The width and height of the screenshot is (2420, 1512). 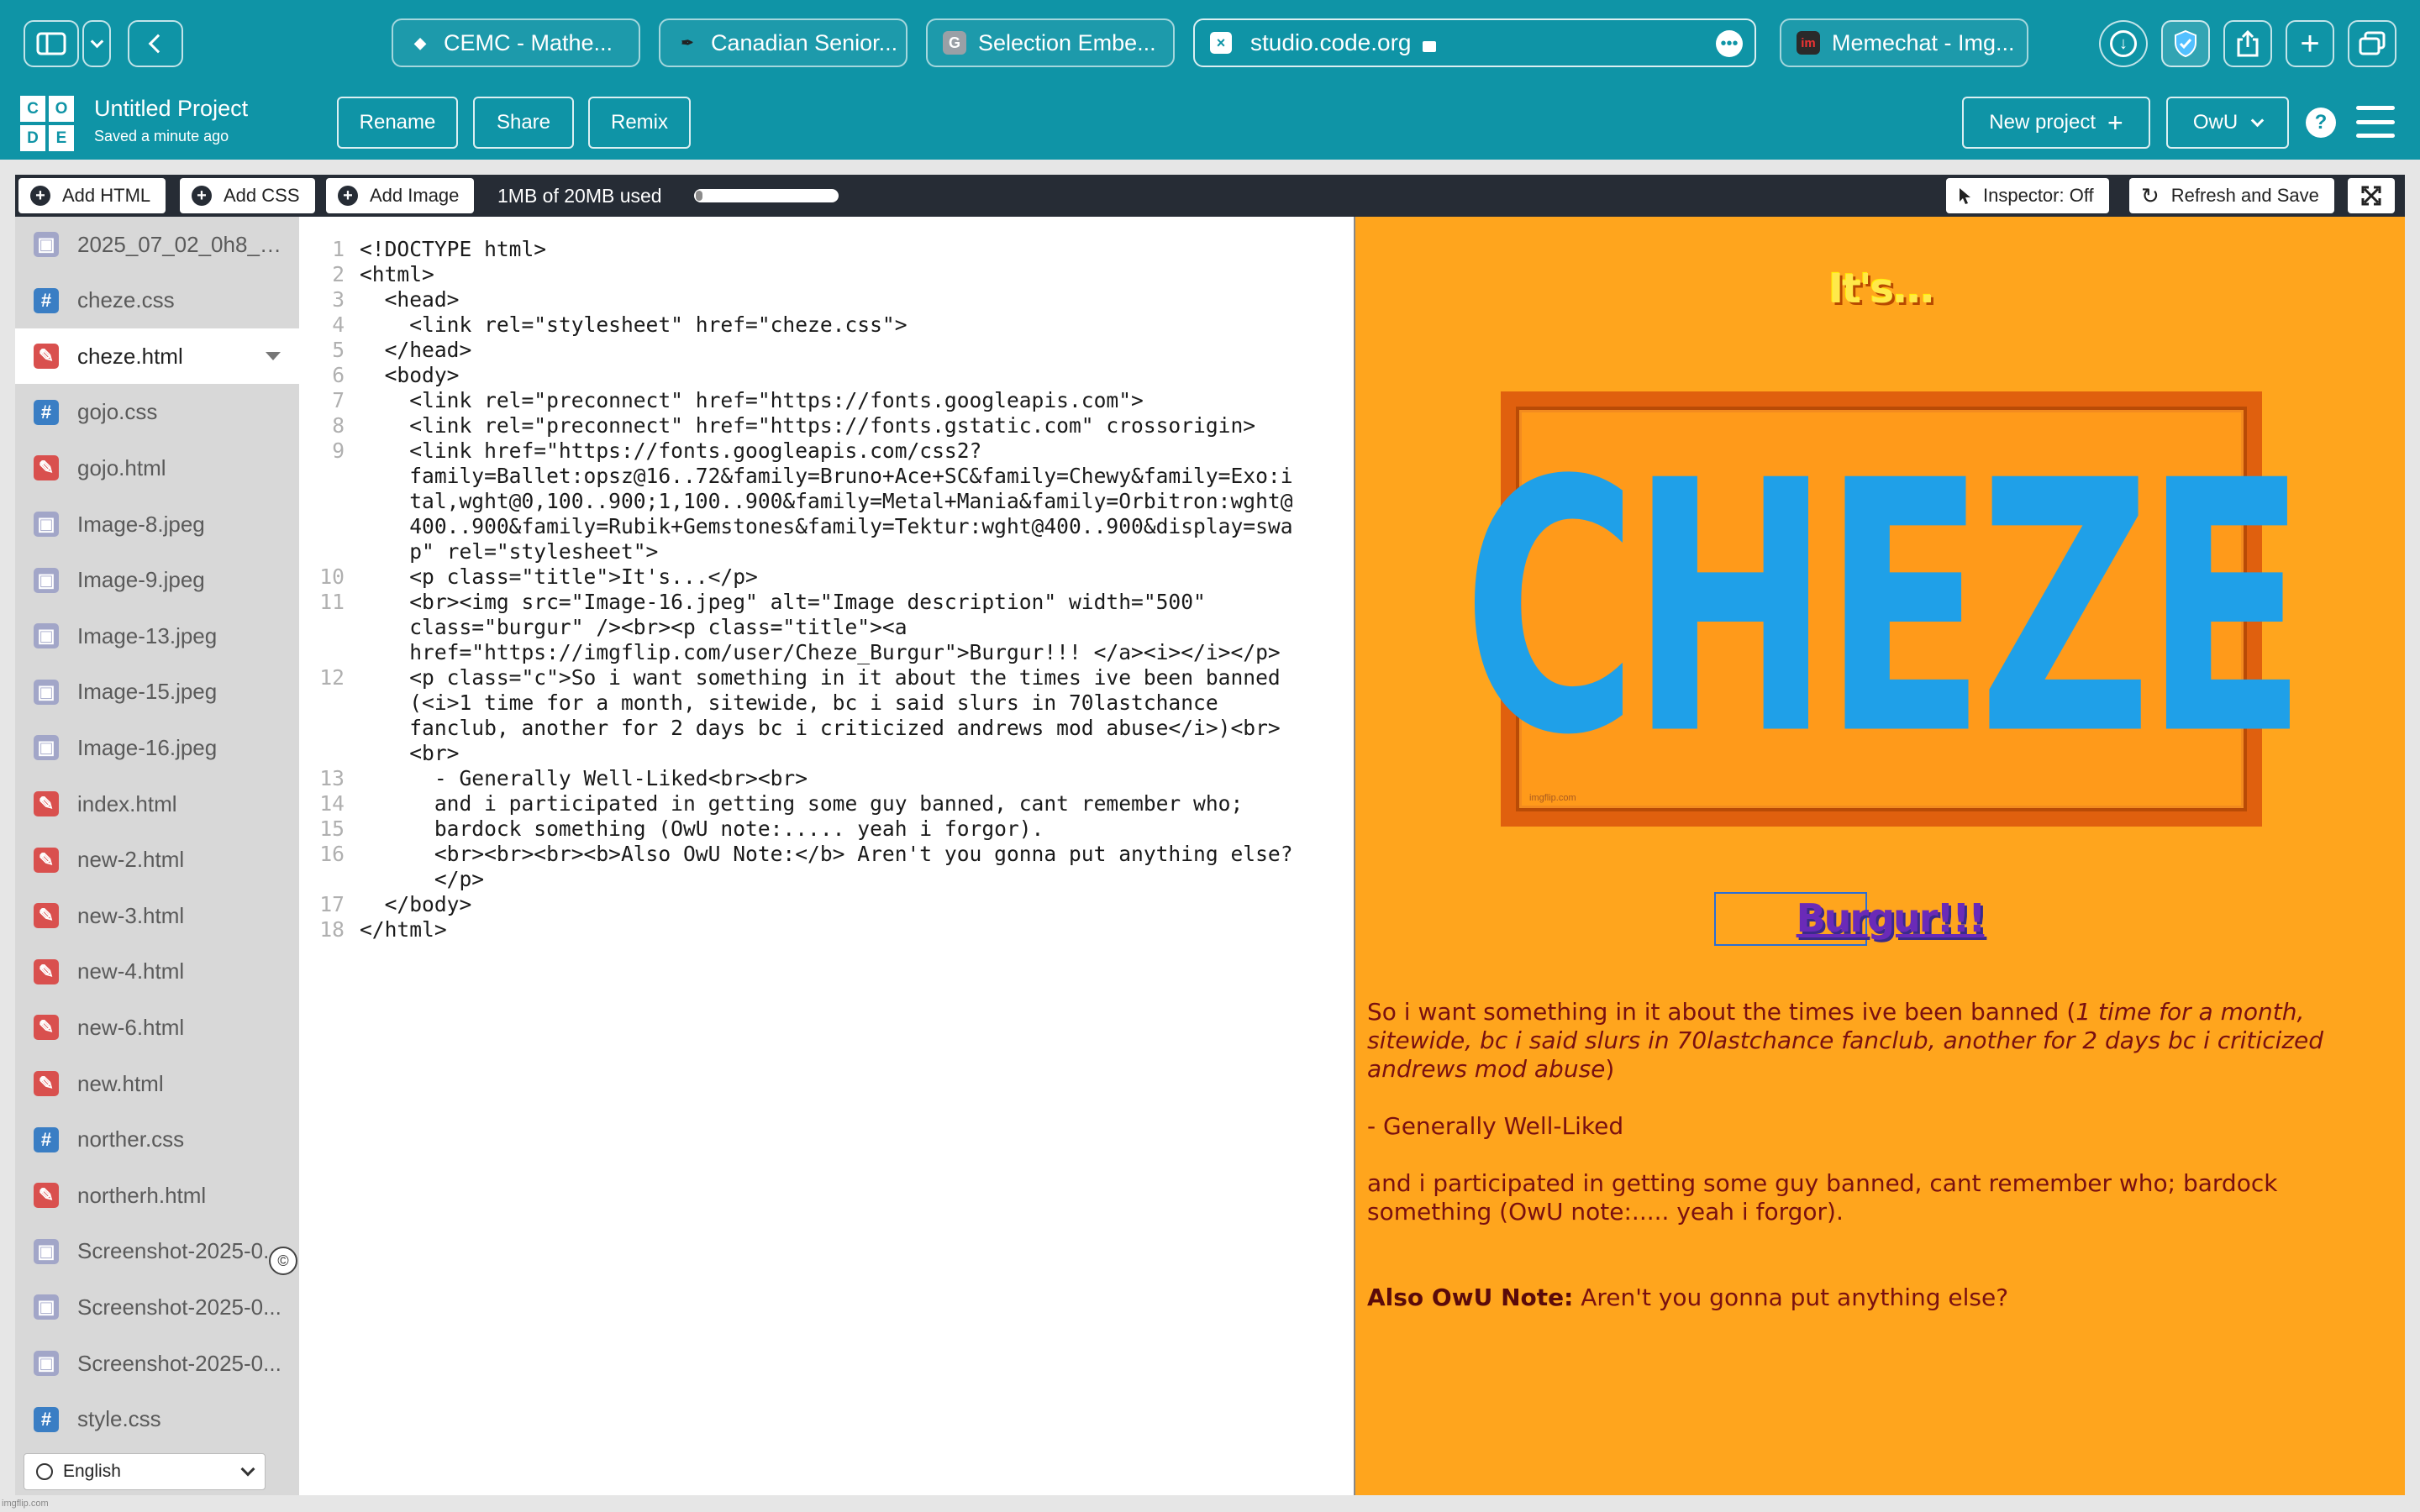 I want to click on address-bar: × studio.code.org •••, so click(x=1474, y=42).